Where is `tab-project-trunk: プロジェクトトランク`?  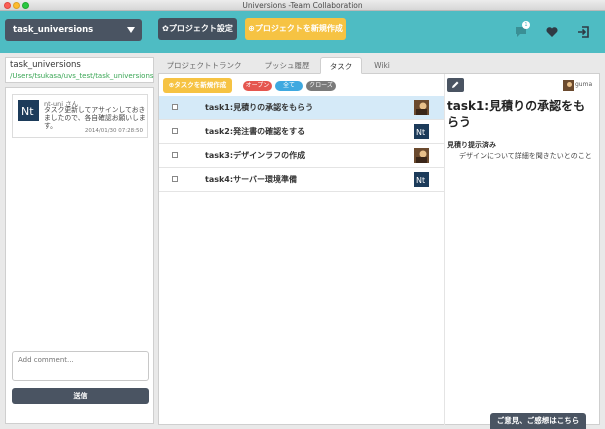
tab-project-trunk: プロジェクトトランク is located at coordinates (204, 65).